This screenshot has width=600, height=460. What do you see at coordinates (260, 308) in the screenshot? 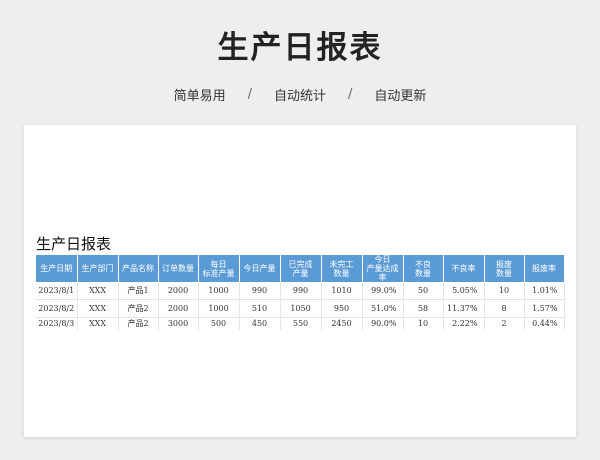
I see `table-cell: 510` at bounding box center [260, 308].